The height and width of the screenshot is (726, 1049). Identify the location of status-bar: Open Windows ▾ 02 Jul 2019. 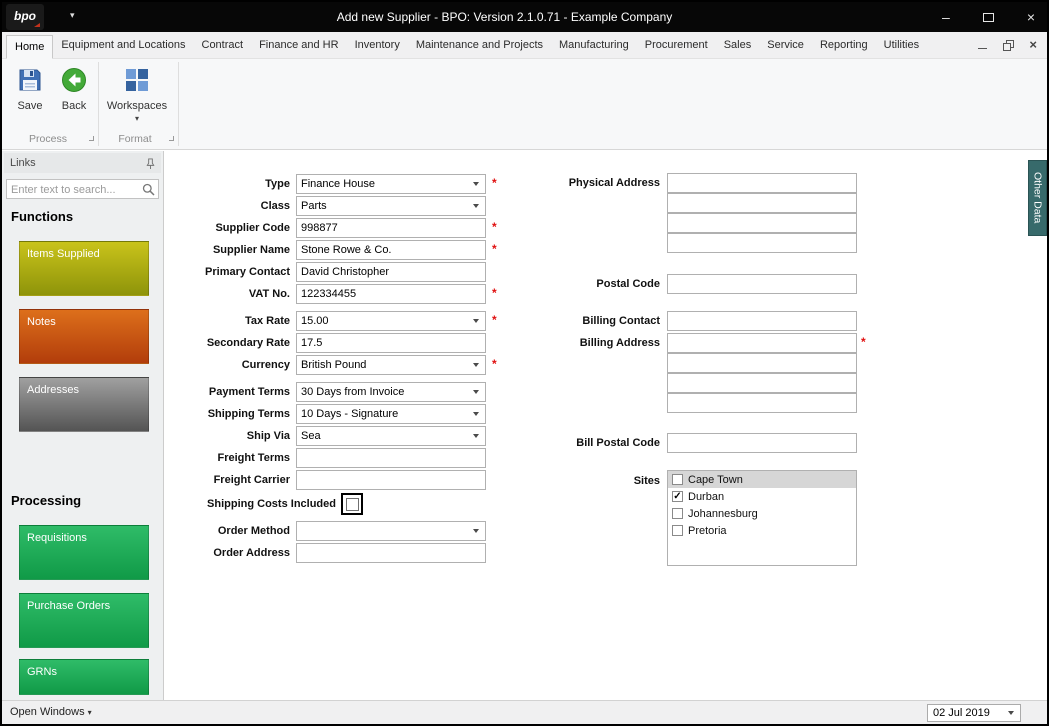
(524, 712).